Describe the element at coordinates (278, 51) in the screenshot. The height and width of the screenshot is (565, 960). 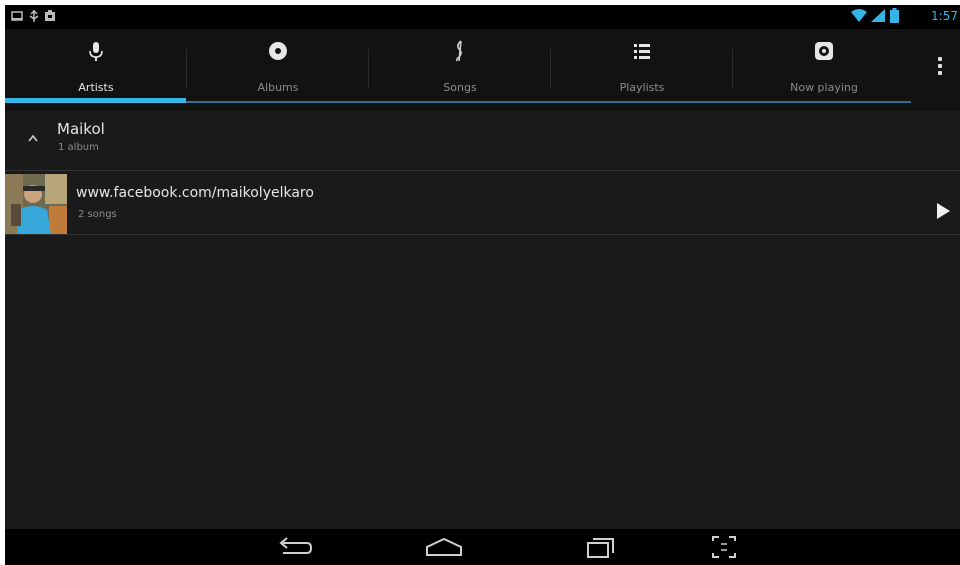
I see `disc-icon` at that location.